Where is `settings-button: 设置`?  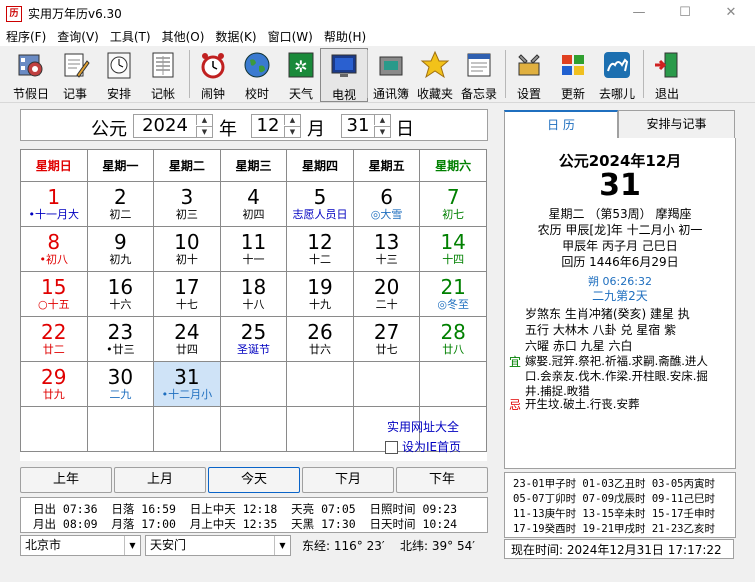
settings-button: 设置 is located at coordinates (529, 74).